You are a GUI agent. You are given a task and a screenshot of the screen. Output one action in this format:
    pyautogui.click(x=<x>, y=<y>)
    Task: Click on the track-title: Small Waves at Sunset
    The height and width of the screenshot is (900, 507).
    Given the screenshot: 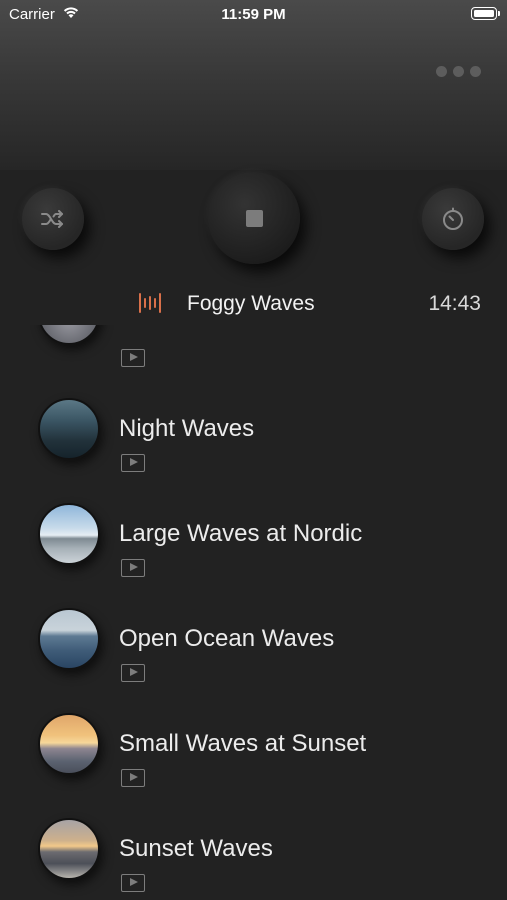 What is the action you would take?
    pyautogui.click(x=243, y=743)
    